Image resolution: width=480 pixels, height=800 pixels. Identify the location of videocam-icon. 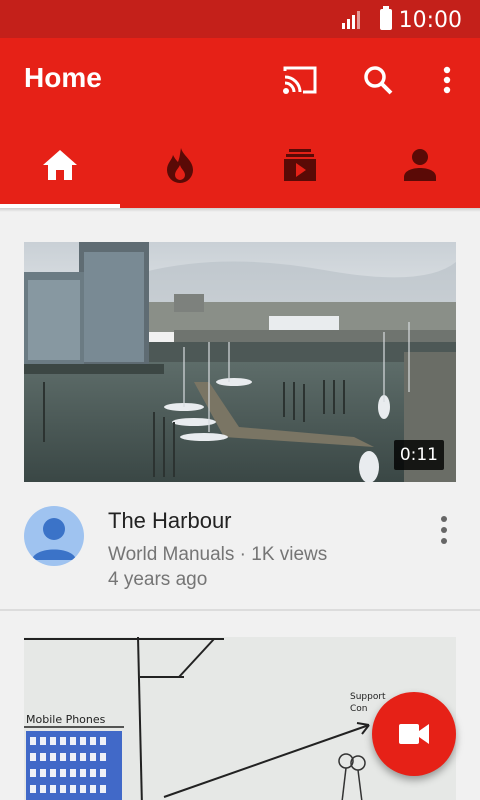
(414, 734).